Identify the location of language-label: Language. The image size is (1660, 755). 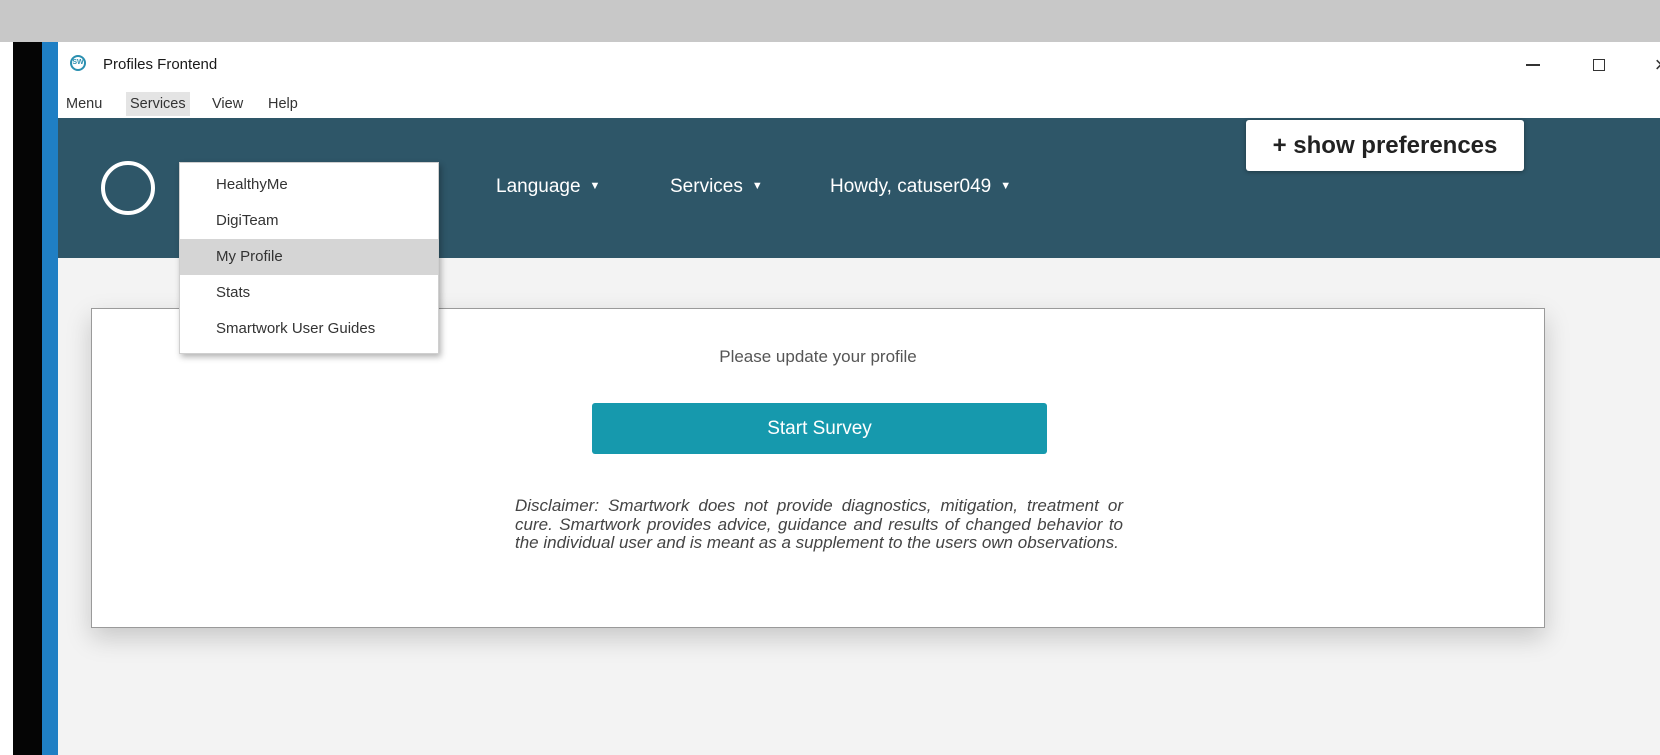
(538, 186).